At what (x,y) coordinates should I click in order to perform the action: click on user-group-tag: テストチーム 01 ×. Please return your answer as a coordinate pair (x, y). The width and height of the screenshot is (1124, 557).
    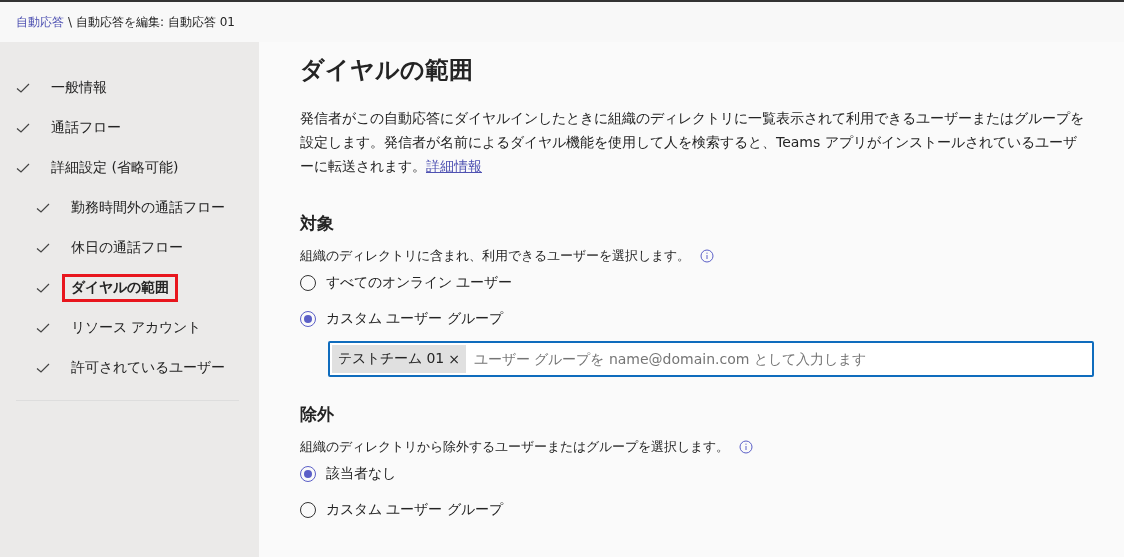
    Looking at the image, I should click on (399, 359).